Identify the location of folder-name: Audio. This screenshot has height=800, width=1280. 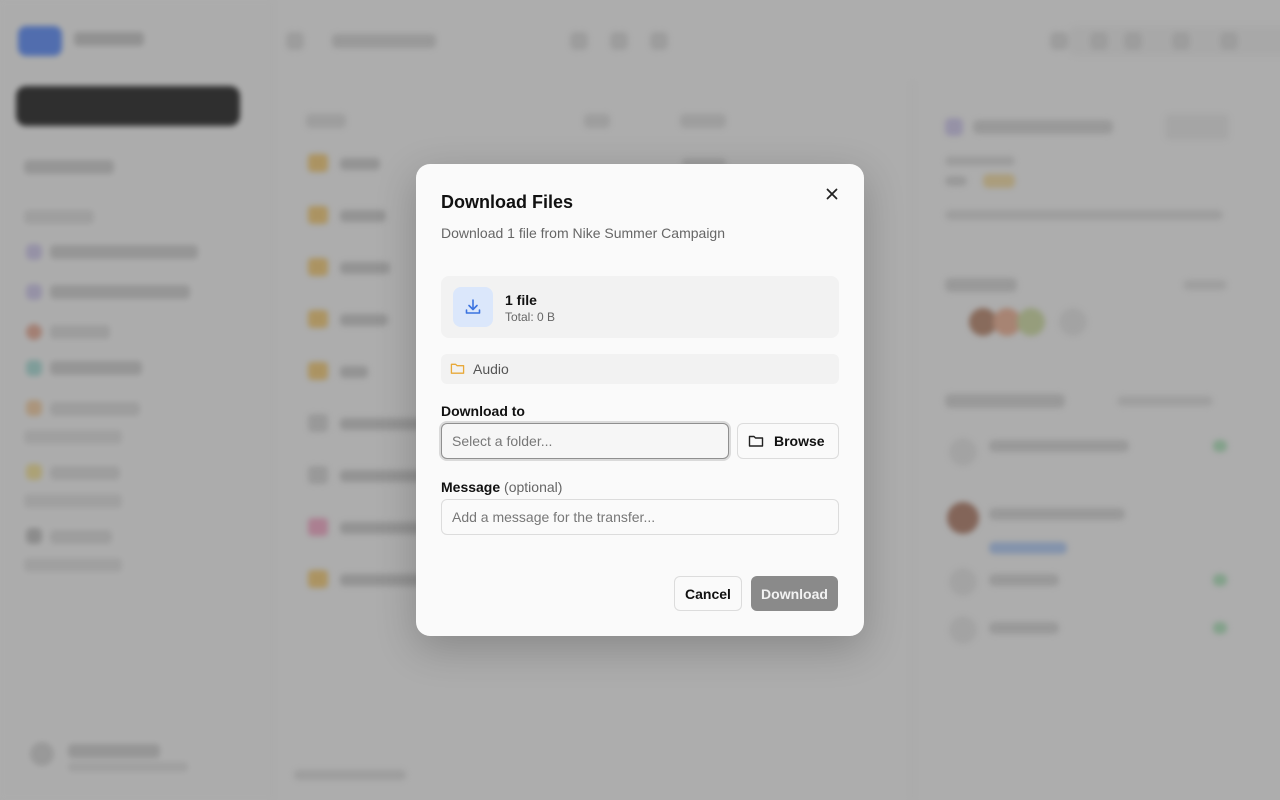
(491, 369).